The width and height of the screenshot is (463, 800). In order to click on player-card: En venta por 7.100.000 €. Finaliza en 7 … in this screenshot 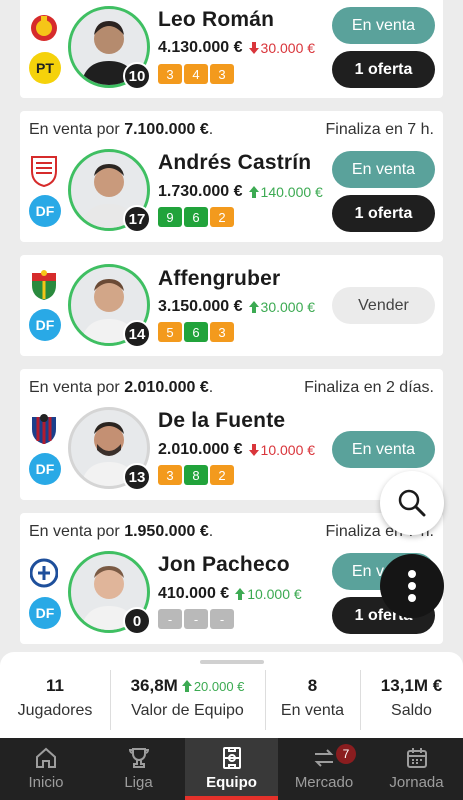, I will do `click(231, 176)`.